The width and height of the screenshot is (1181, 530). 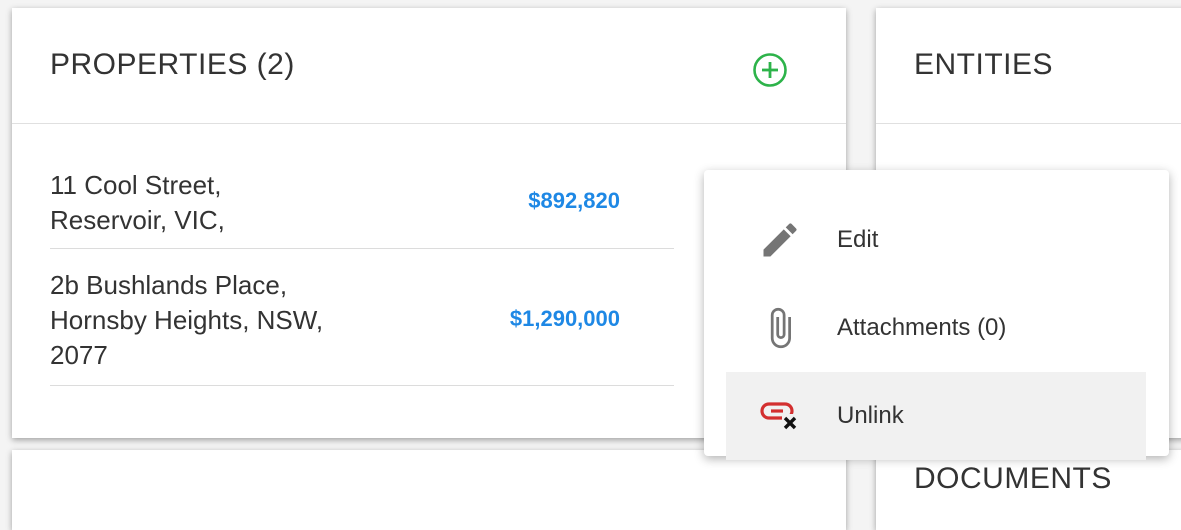 I want to click on property-value: $892,820, so click(x=574, y=200).